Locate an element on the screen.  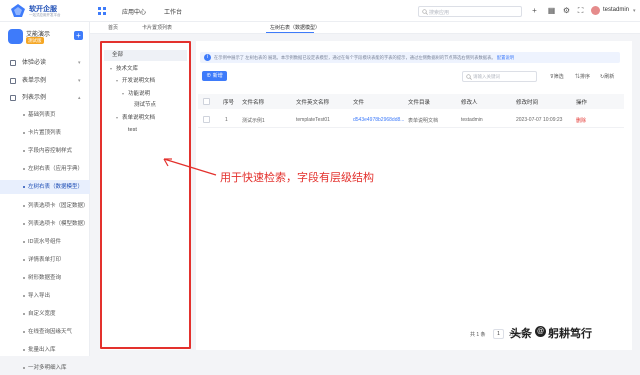
column-header: 操作 is located at coordinates (582, 103).